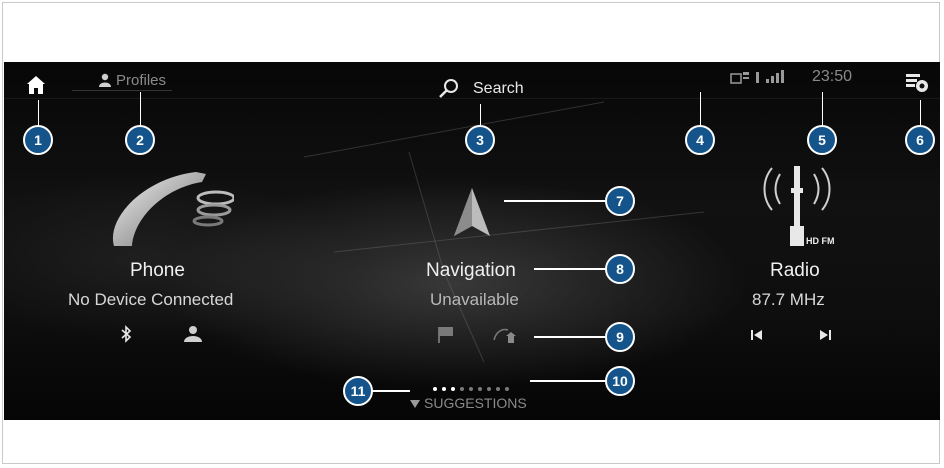 The width and height of the screenshot is (944, 468). What do you see at coordinates (620, 201) in the screenshot?
I see `callout-7: 7` at bounding box center [620, 201].